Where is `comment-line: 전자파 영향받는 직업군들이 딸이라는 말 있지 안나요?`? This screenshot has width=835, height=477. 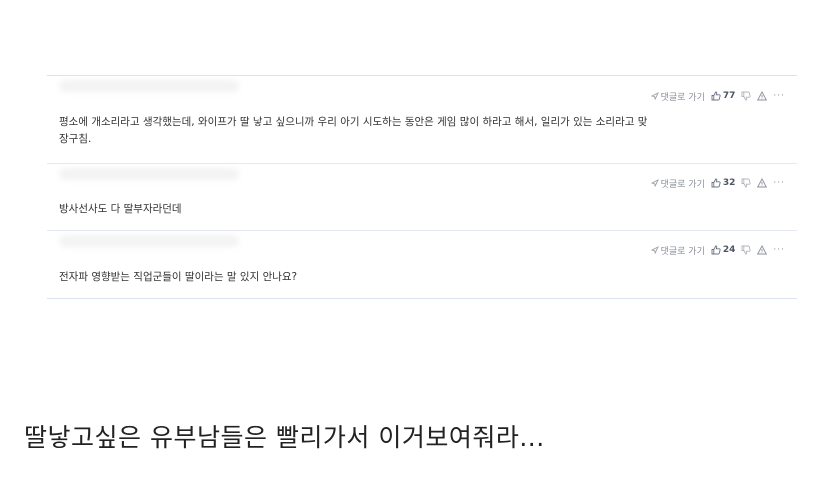 comment-line: 전자파 영향받는 직업군들이 딸이라는 말 있지 안나요? is located at coordinates (178, 277).